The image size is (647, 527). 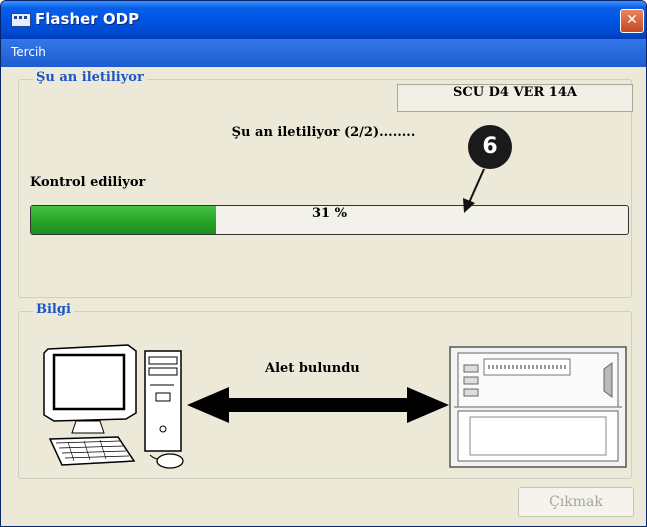 What do you see at coordinates (323, 20) in the screenshot?
I see `title-bar: Flasher ODP ✕` at bounding box center [323, 20].